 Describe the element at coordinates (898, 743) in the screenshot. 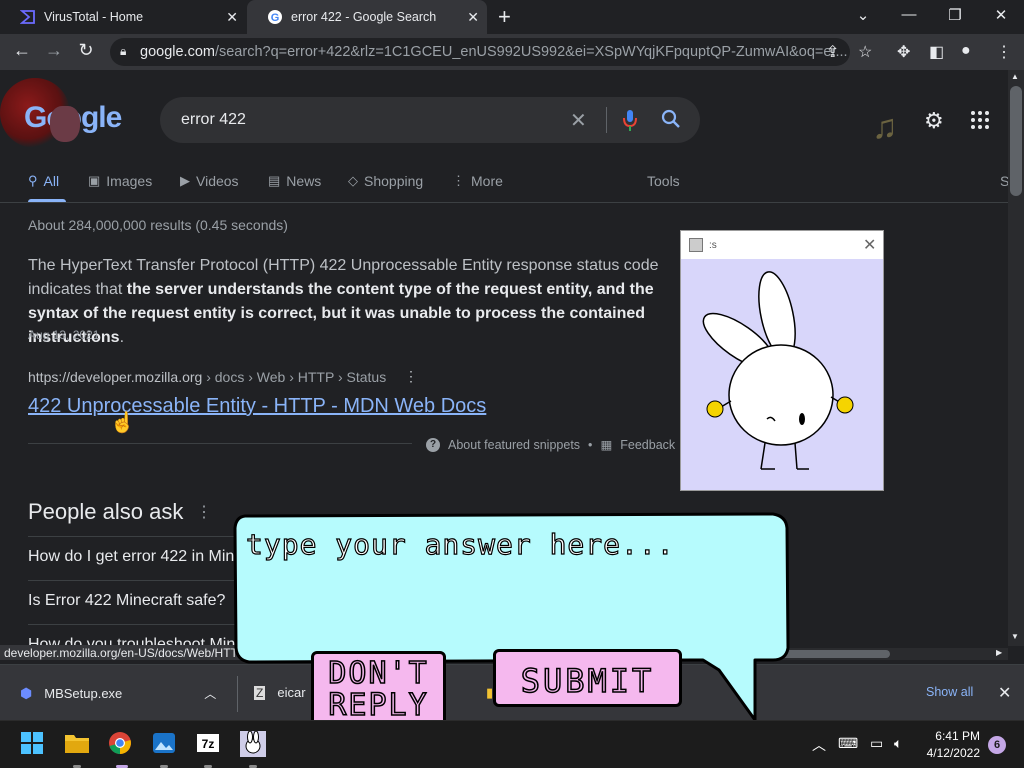

I see `volume-icon: 🔈︎` at that location.